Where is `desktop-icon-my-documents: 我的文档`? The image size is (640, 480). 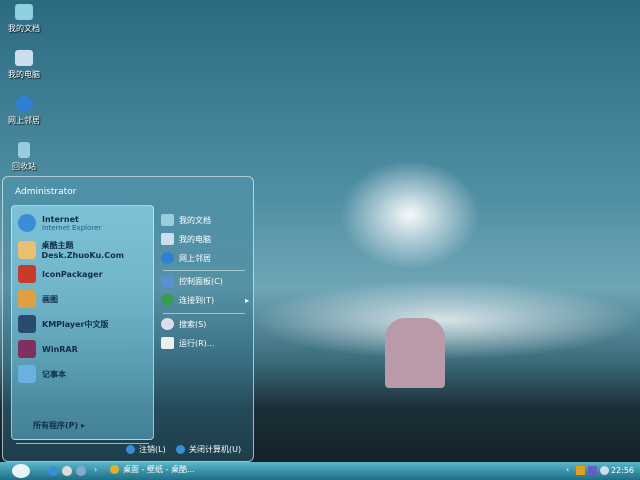
desktop-icon-my-documents: 我的文档 is located at coordinates (24, 19).